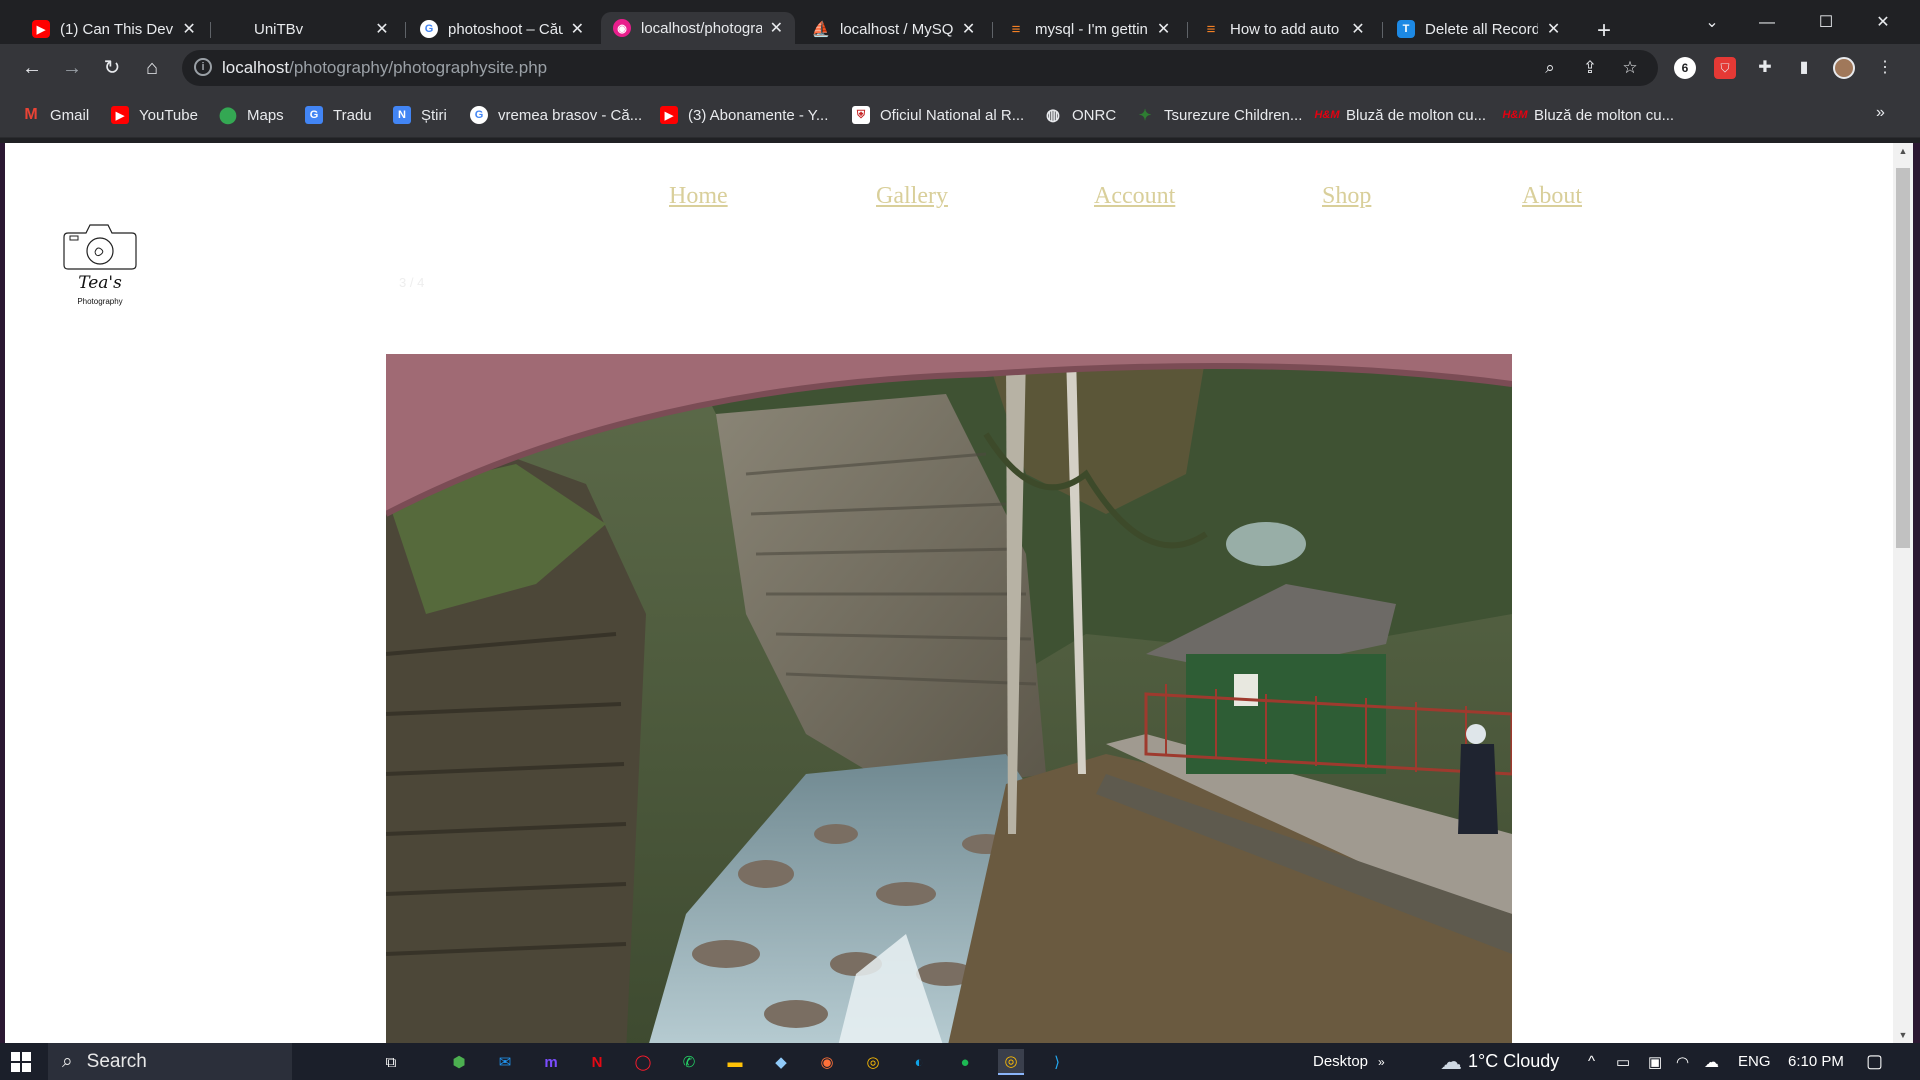 The image size is (1920, 1080). I want to click on firefox-icon: ◉, so click(827, 1062).